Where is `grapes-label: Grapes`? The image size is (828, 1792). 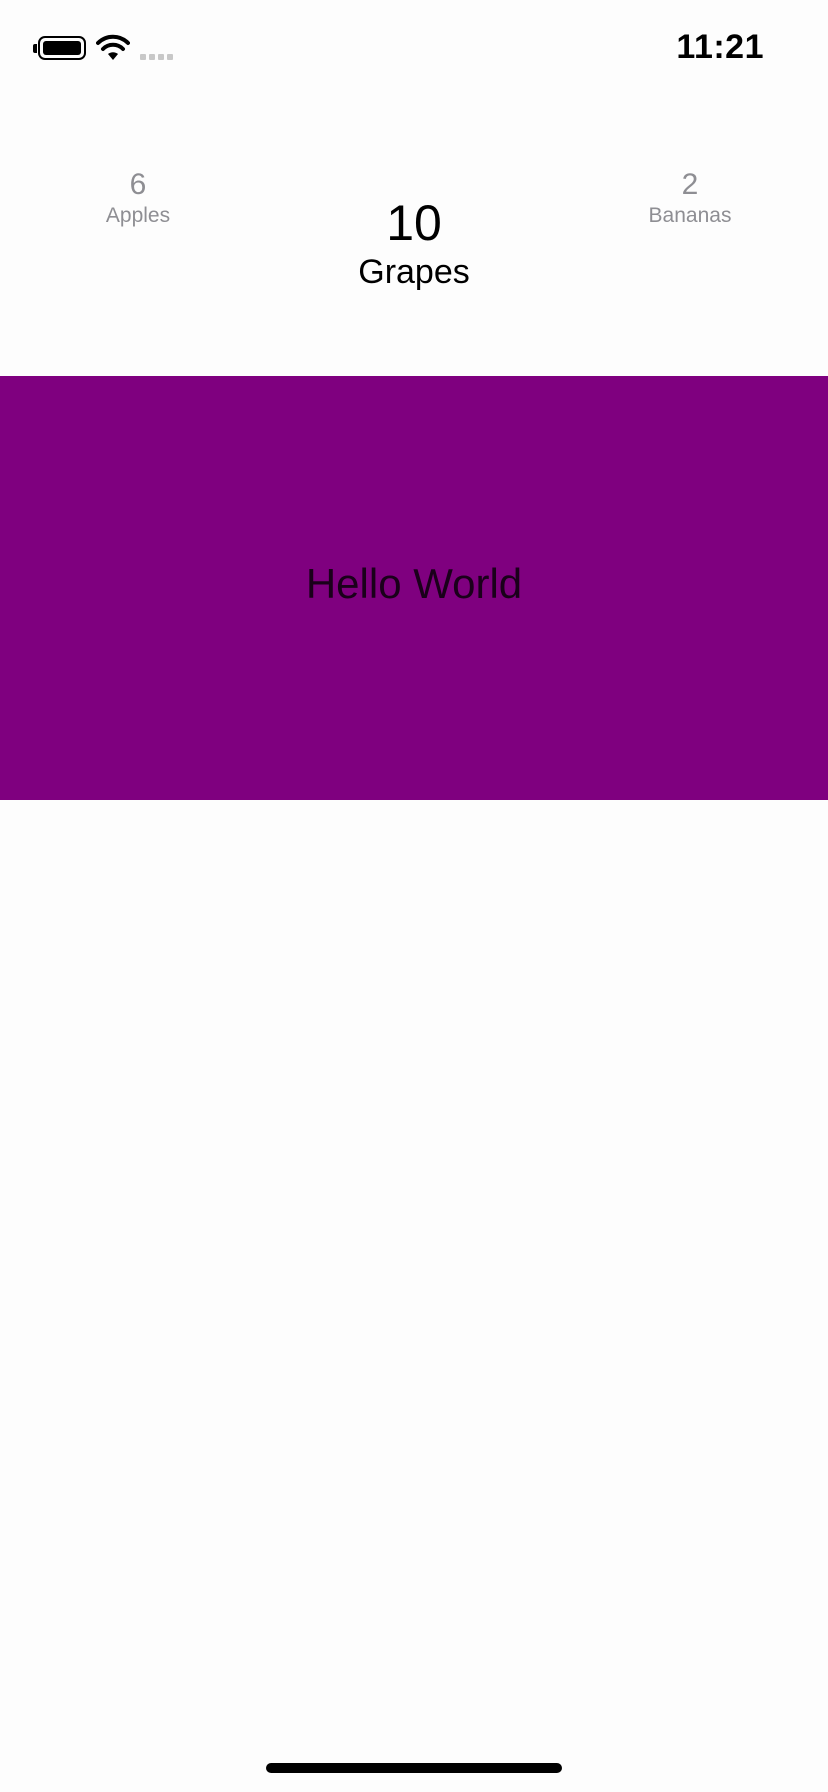
grapes-label: Grapes is located at coordinates (414, 272).